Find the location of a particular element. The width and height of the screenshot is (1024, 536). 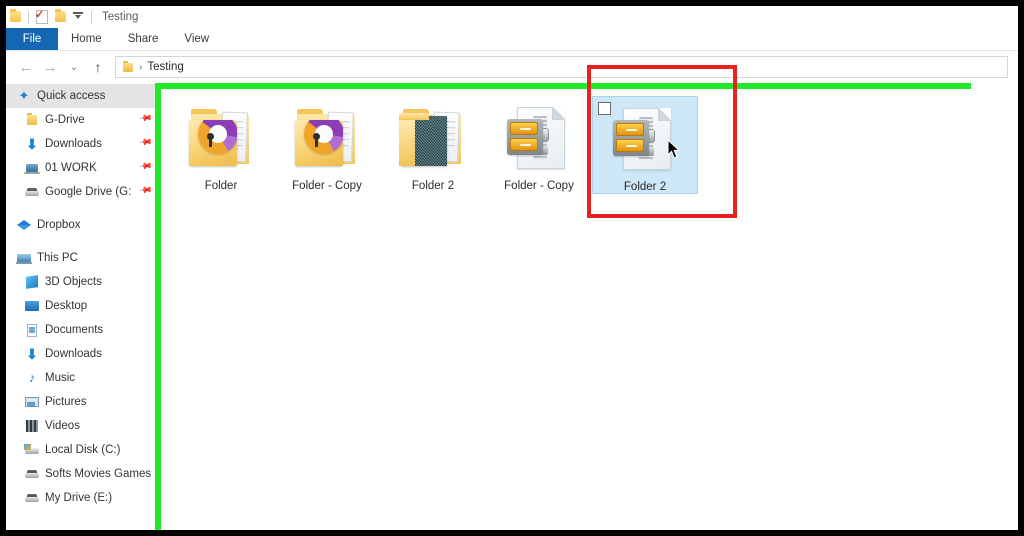

pictures-icon is located at coordinates (32, 402).